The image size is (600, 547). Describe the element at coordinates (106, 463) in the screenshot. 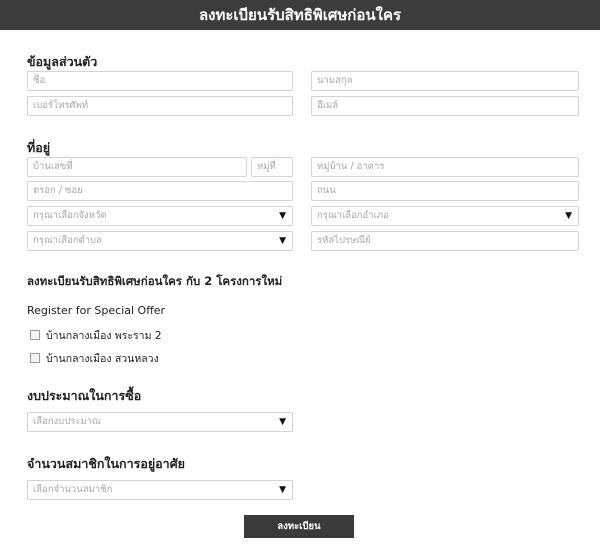

I see `members-heading: จำนวนสมาชิกในการอยู่อาศัย` at that location.